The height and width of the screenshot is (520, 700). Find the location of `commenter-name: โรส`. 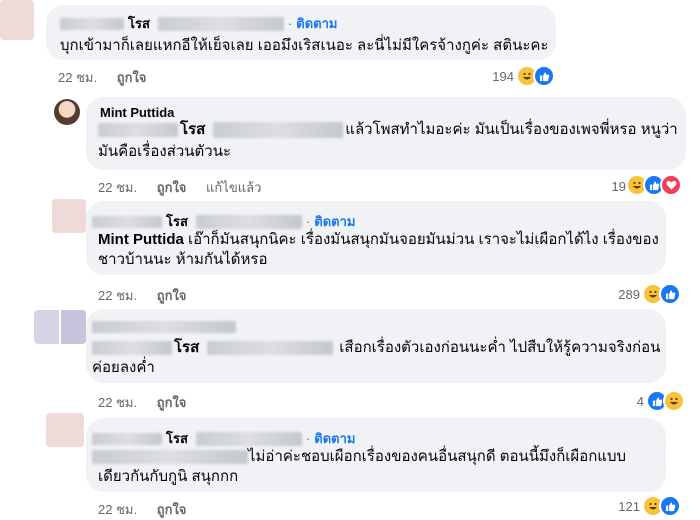

commenter-name: โรส is located at coordinates (139, 23).